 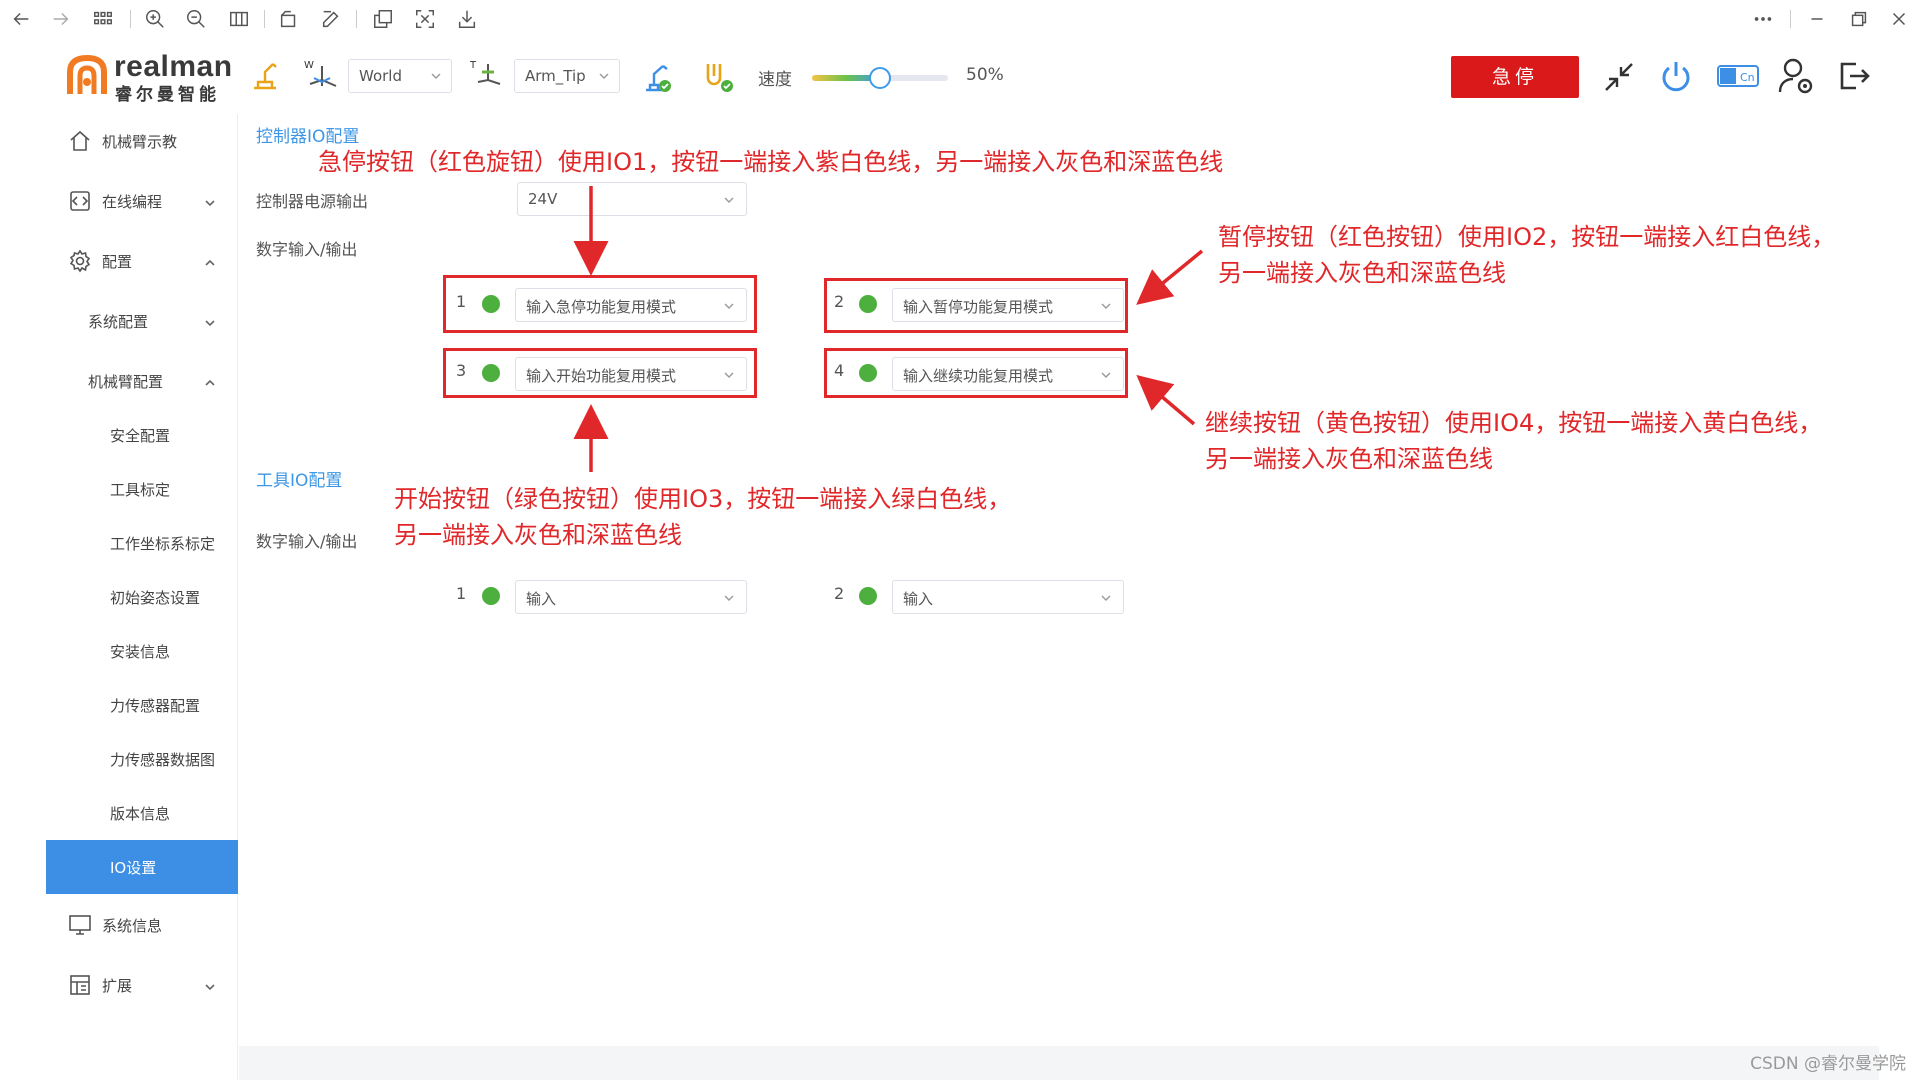 What do you see at coordinates (118, 321) in the screenshot?
I see `sidebar-item-label: 系统配置` at bounding box center [118, 321].